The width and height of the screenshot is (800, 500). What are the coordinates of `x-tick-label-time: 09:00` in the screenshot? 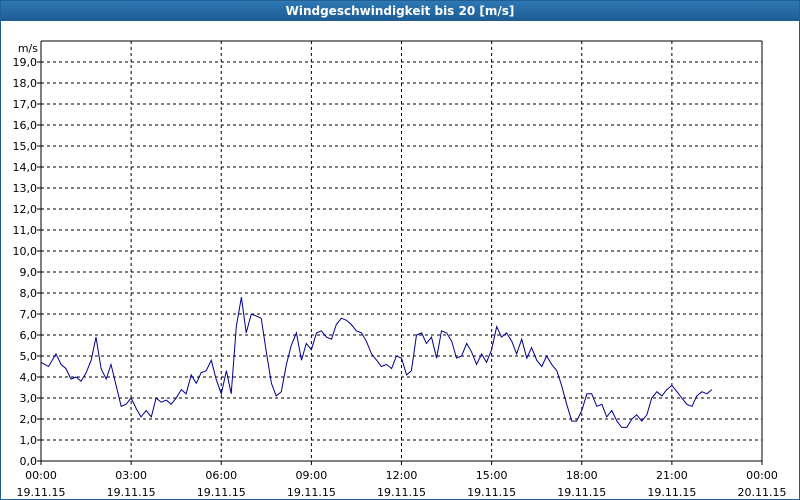 It's located at (312, 475).